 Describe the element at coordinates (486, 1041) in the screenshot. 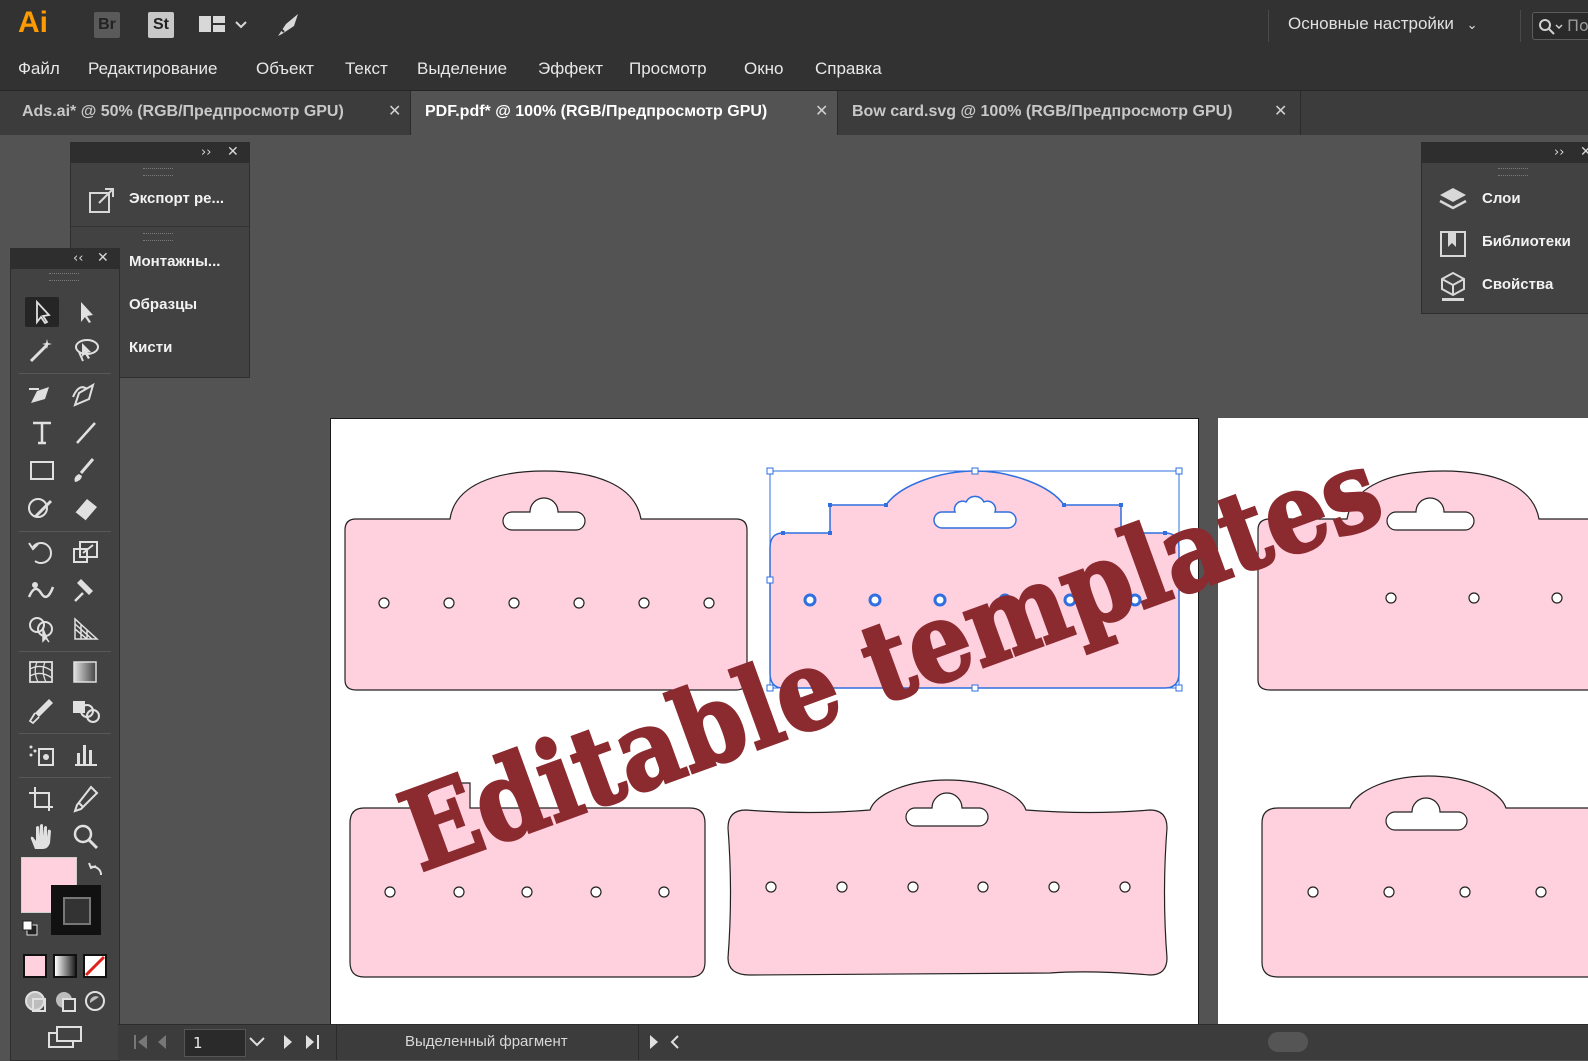

I see `status-info: Выделенный фрагмент` at that location.